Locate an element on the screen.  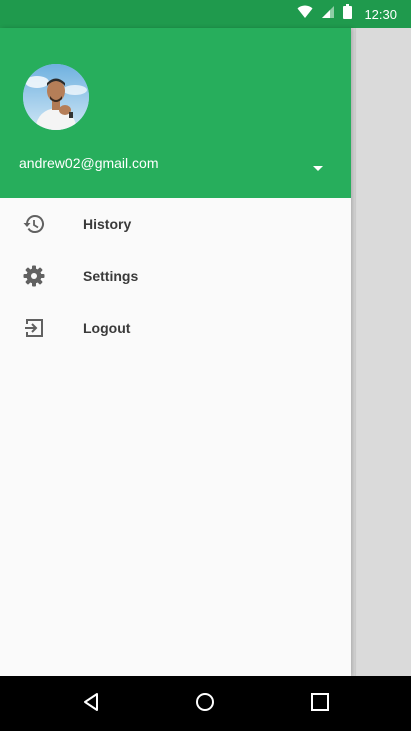
caret-down-icon is located at coordinates (318, 168).